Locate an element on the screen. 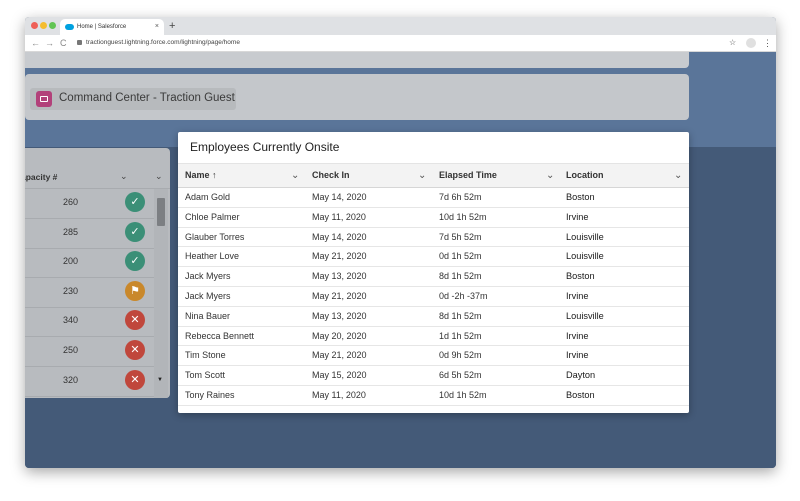 Image resolution: width=800 pixels, height=501 pixels. tab-close-icon: × is located at coordinates (157, 27).